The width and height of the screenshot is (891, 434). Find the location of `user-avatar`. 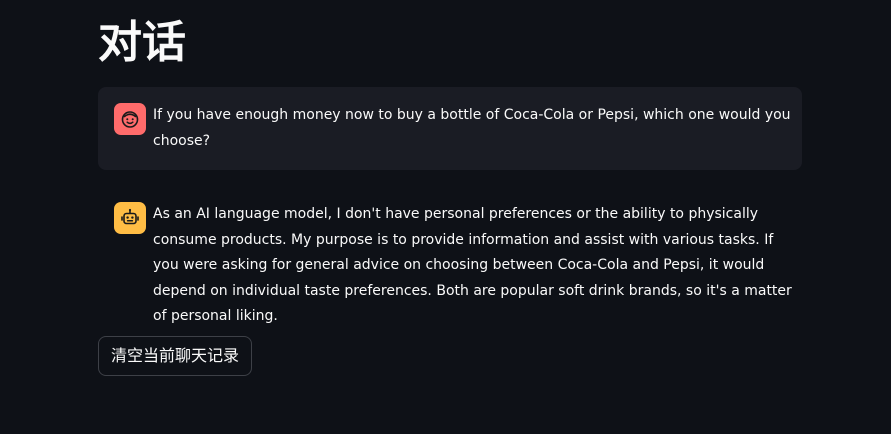

user-avatar is located at coordinates (130, 119).